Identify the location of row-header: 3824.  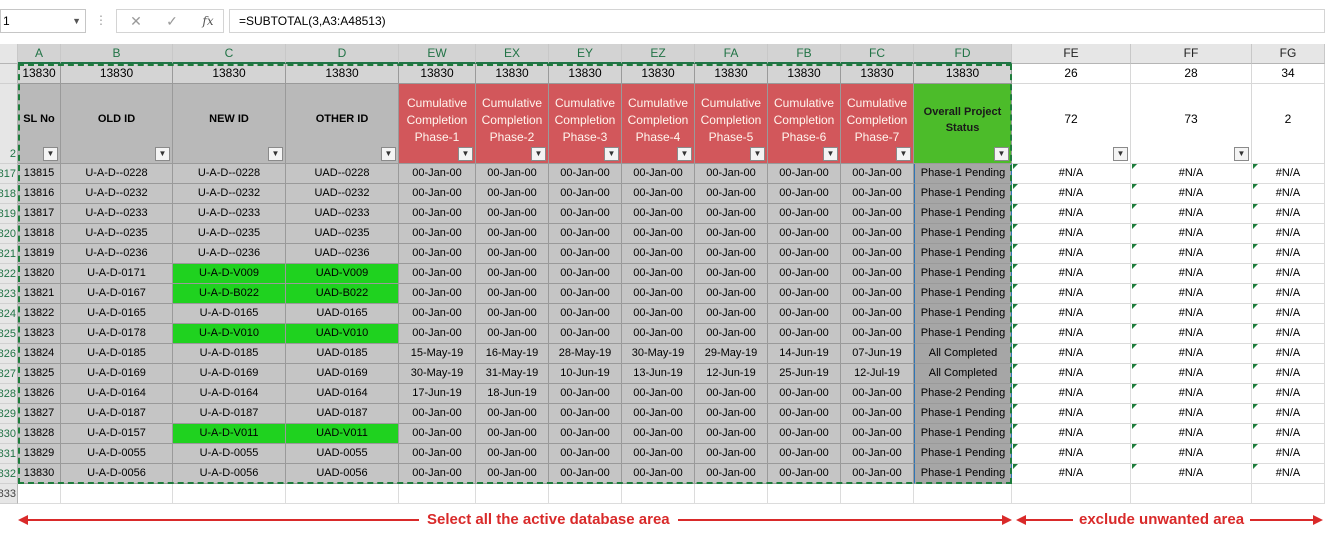
(9, 314).